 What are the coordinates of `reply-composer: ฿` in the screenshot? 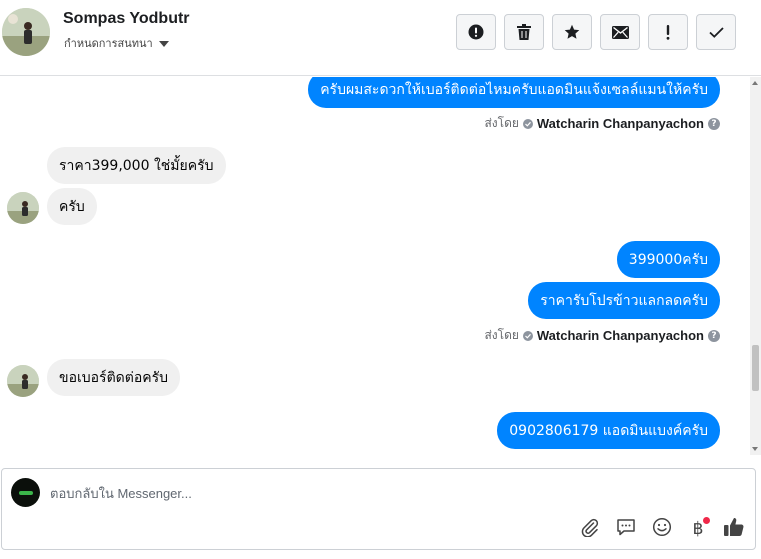 It's located at (378, 509).